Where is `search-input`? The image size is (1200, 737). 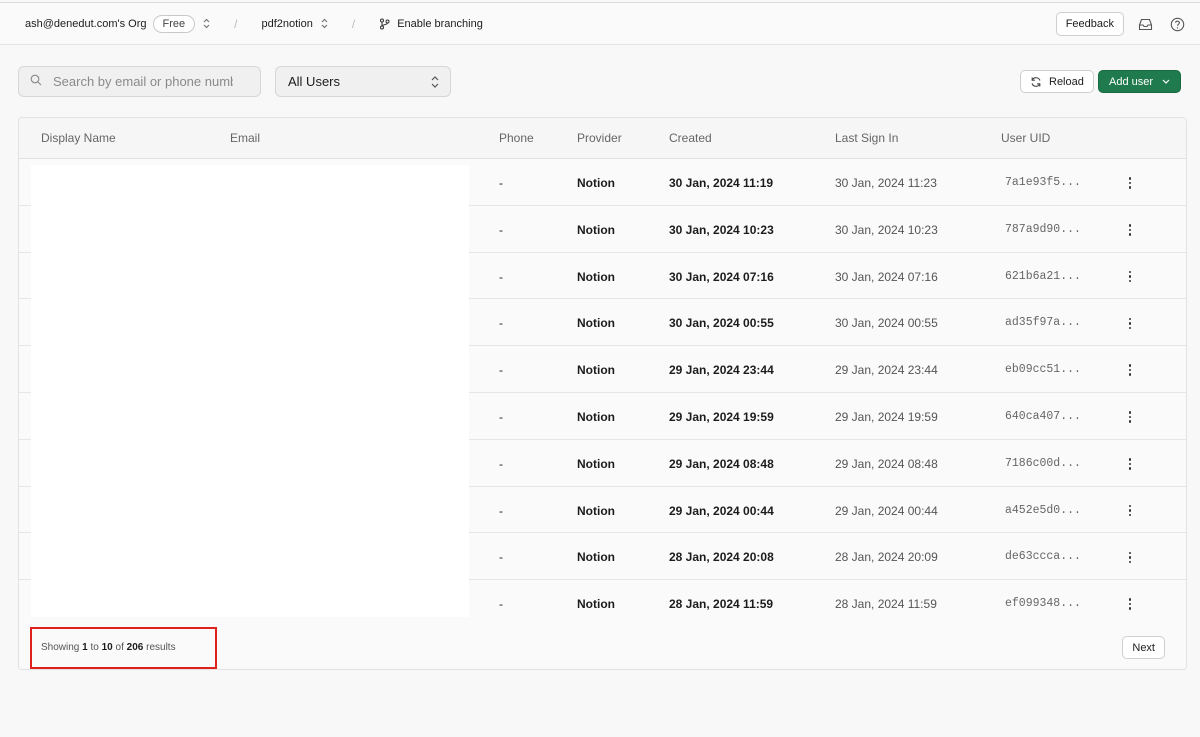 search-input is located at coordinates (143, 81).